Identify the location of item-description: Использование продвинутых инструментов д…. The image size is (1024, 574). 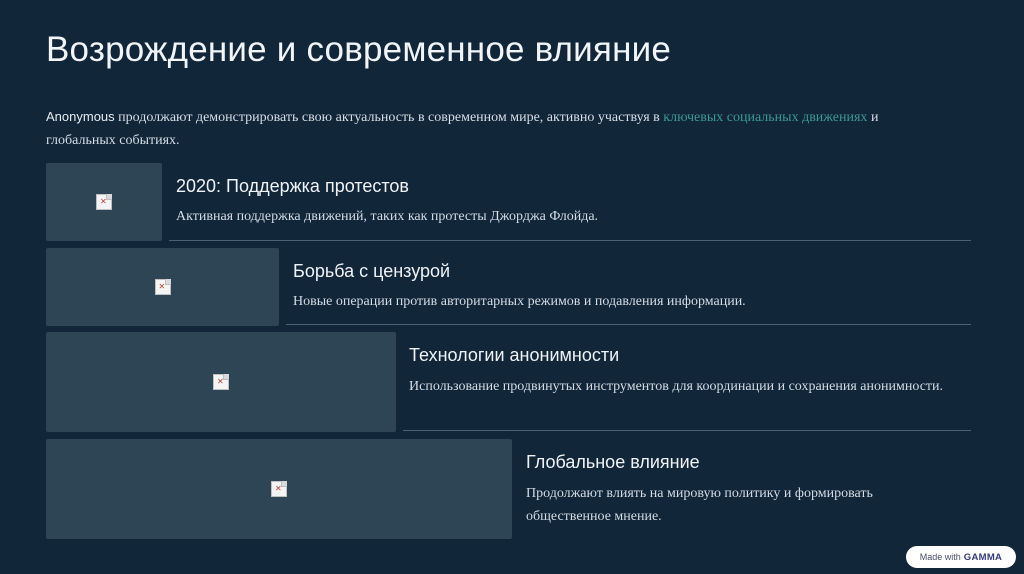
(676, 386).